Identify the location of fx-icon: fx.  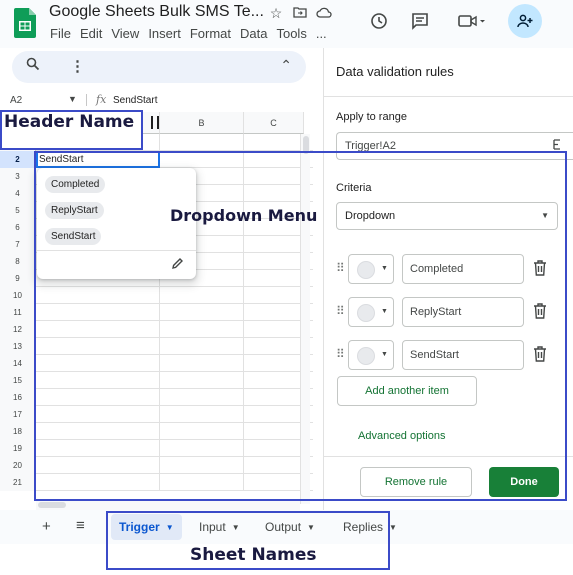
(101, 99).